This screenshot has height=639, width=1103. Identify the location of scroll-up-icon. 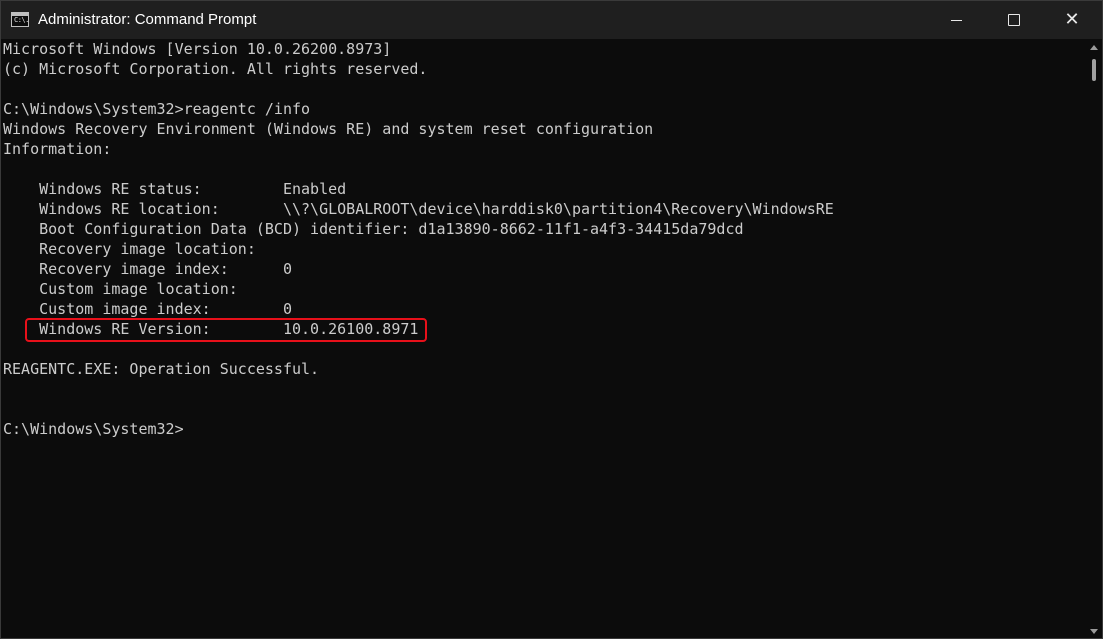
(1094, 47).